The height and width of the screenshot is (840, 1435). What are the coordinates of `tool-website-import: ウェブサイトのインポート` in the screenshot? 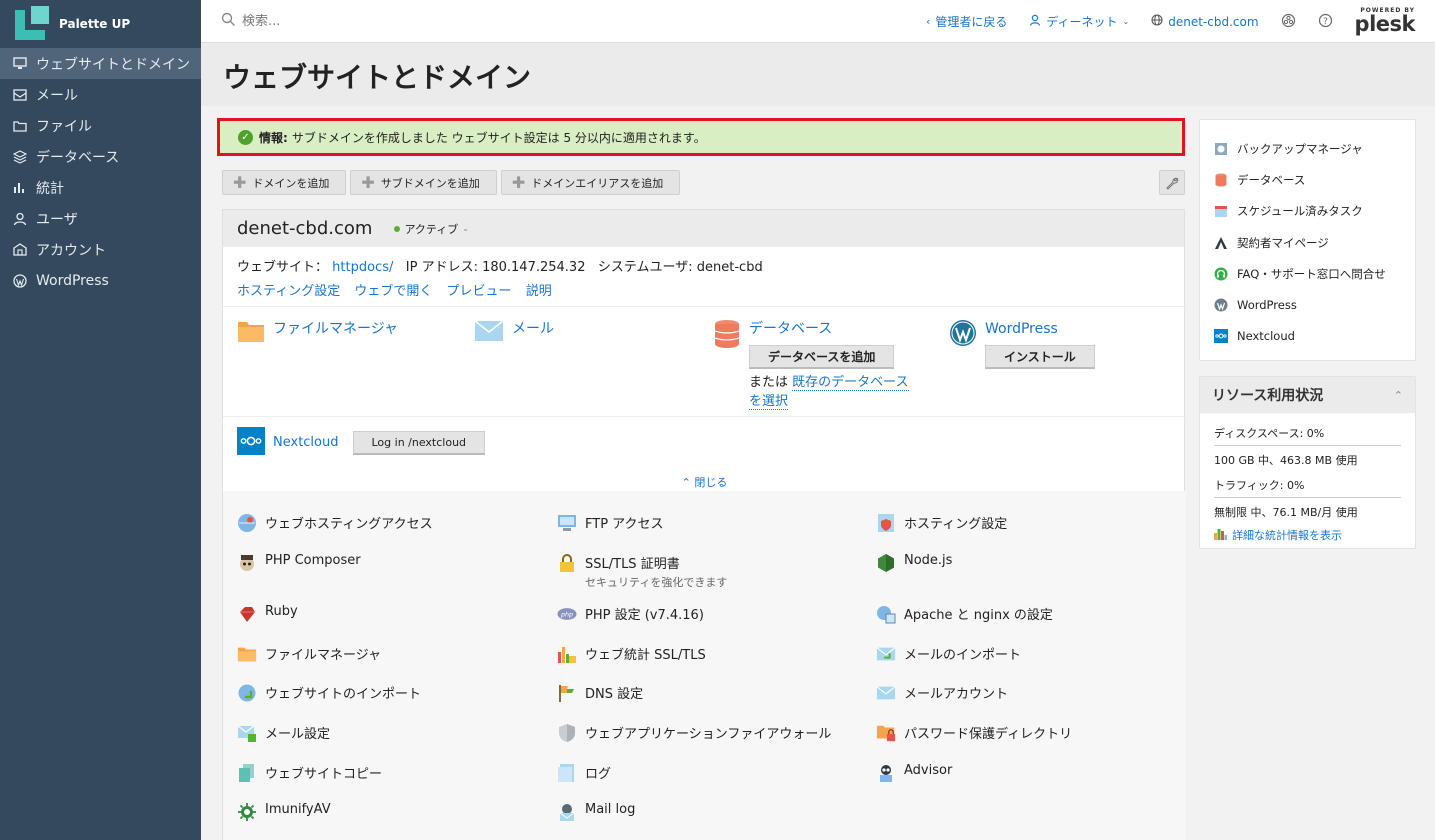 It's located at (329, 693).